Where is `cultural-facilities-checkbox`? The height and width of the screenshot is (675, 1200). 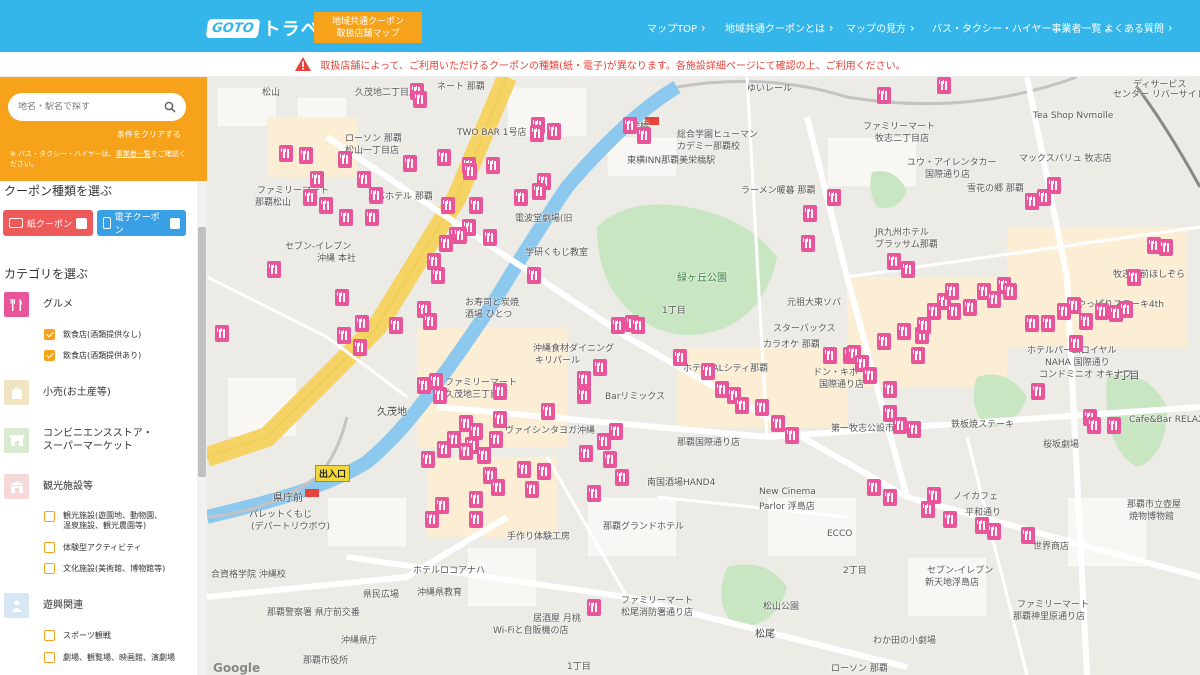 cultural-facilities-checkbox is located at coordinates (49, 568).